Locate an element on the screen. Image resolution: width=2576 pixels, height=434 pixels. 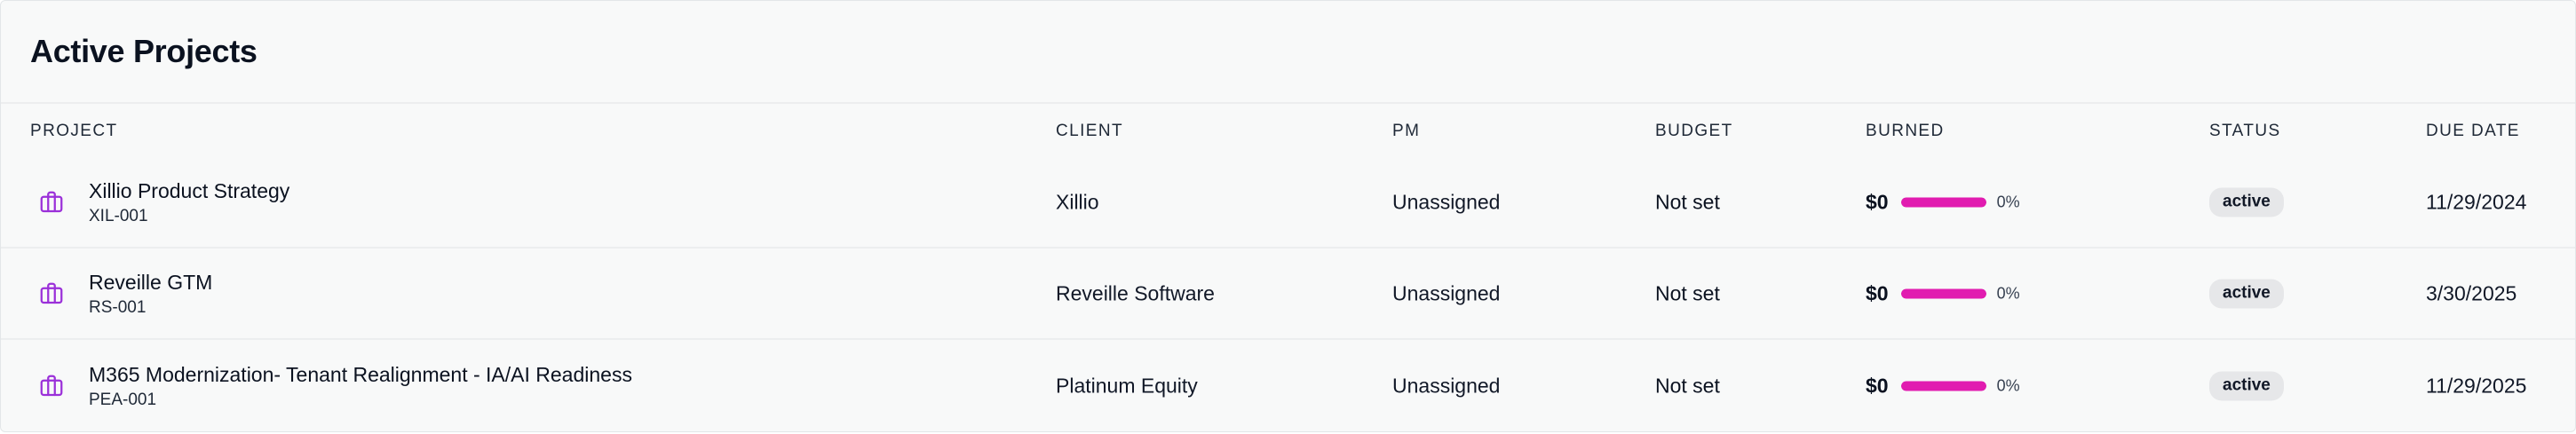
header-project: PROJECT is located at coordinates (74, 131).